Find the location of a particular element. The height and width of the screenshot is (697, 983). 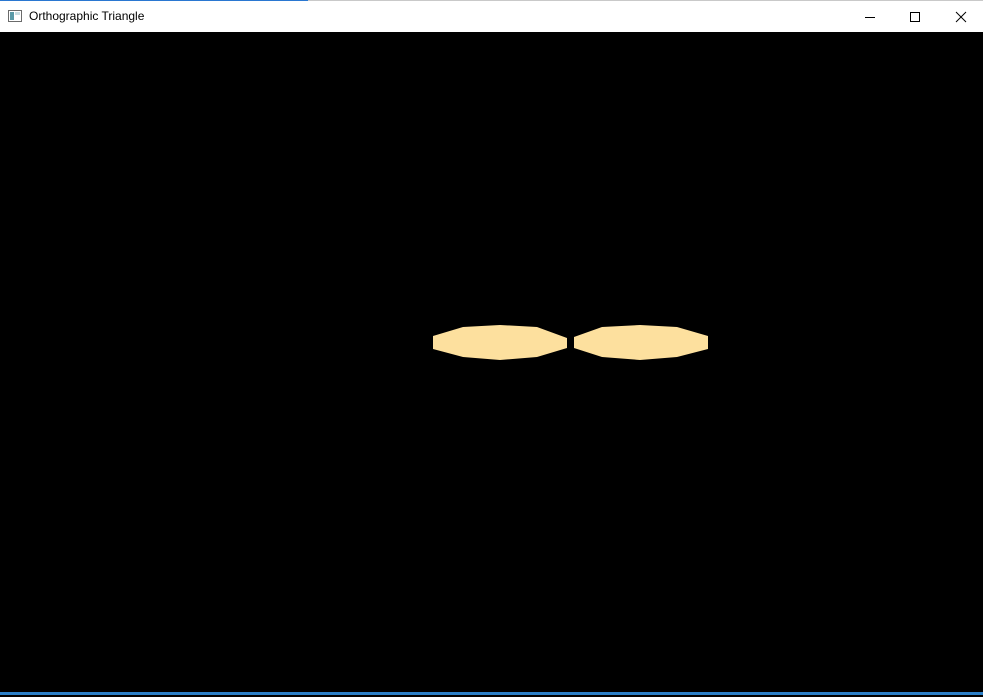

window-app-icon is located at coordinates (15, 16).